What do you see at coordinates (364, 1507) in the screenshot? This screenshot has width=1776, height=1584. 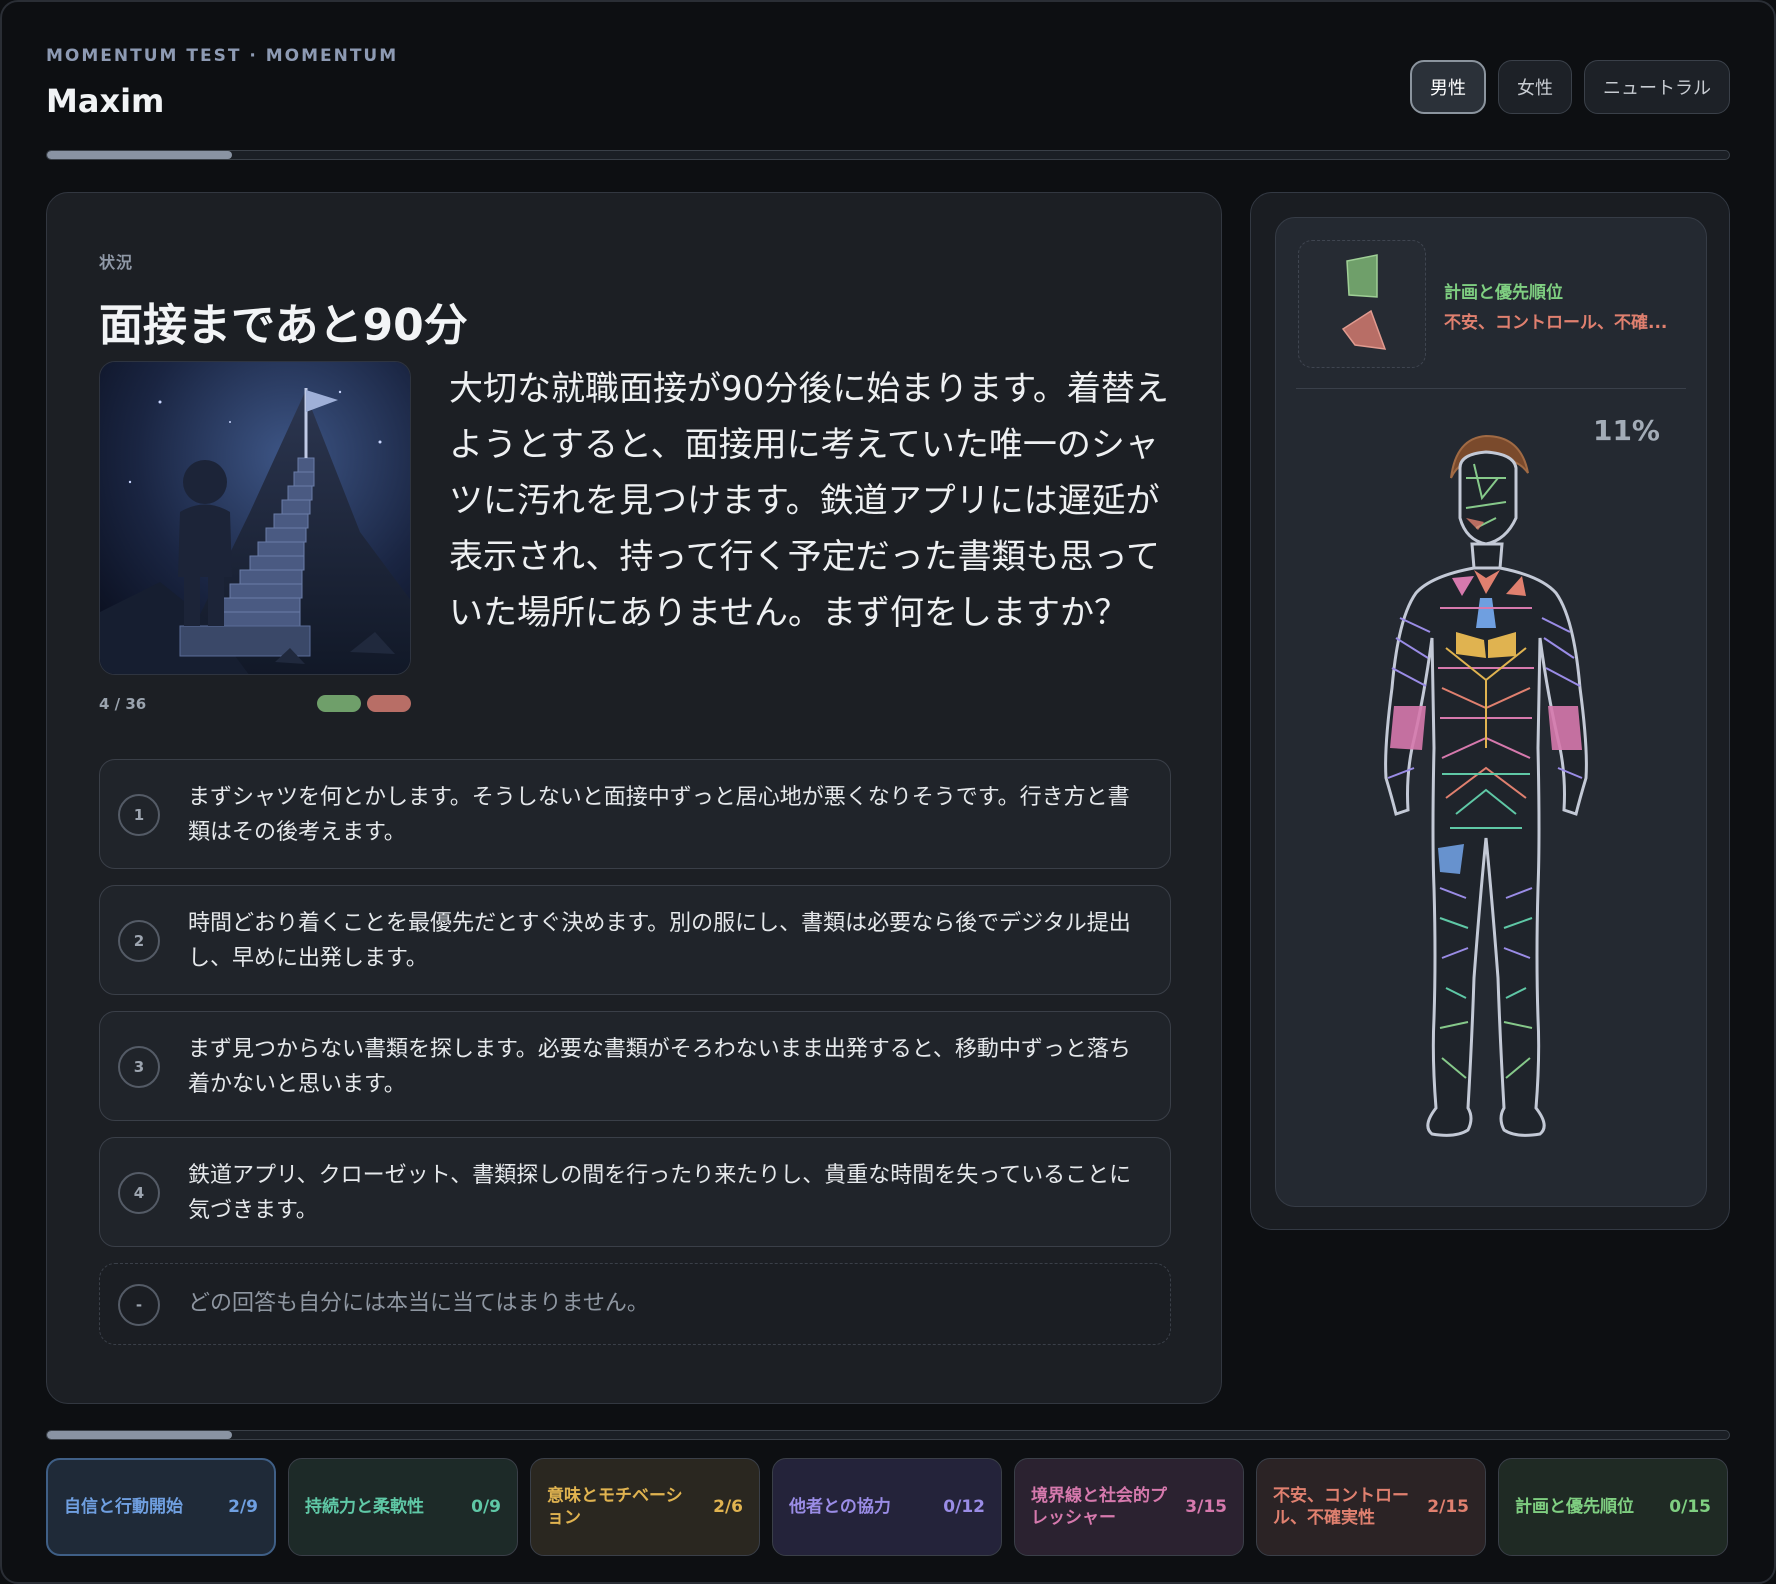 I see `category-tab-label: 持続力と柔軟性` at bounding box center [364, 1507].